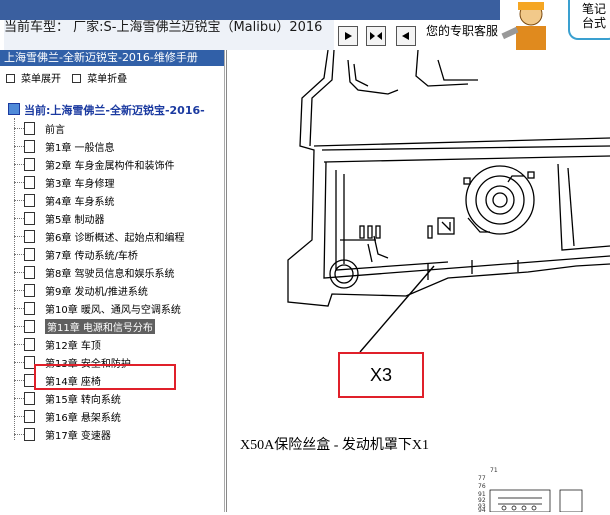  What do you see at coordinates (80, 202) in the screenshot?
I see `tree-item-label: 第4章 车身系统` at bounding box center [80, 202].